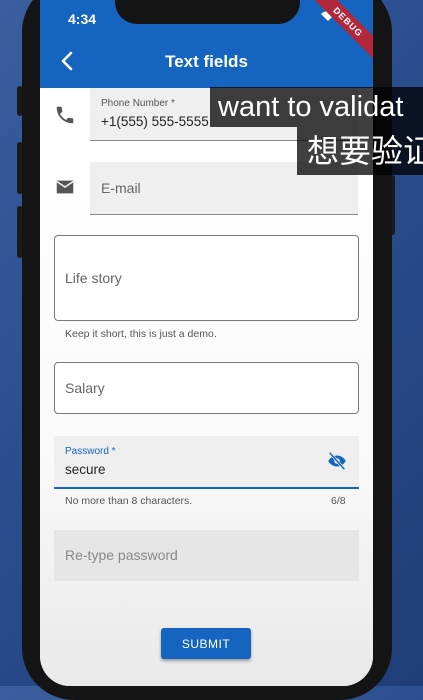 The height and width of the screenshot is (700, 423). I want to click on video-caption-line2: 想要验证, so click(360, 151).